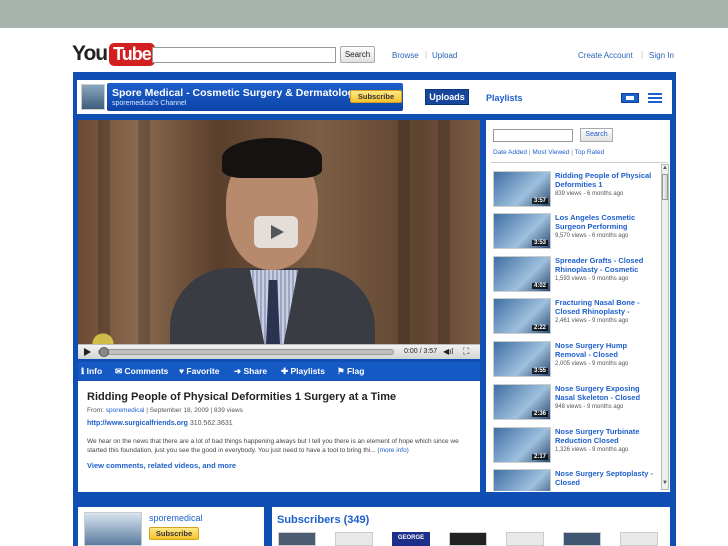 The height and width of the screenshot is (546, 728). What do you see at coordinates (149, 103) in the screenshot?
I see `channel-subtitle: sporemedical's Channel` at bounding box center [149, 103].